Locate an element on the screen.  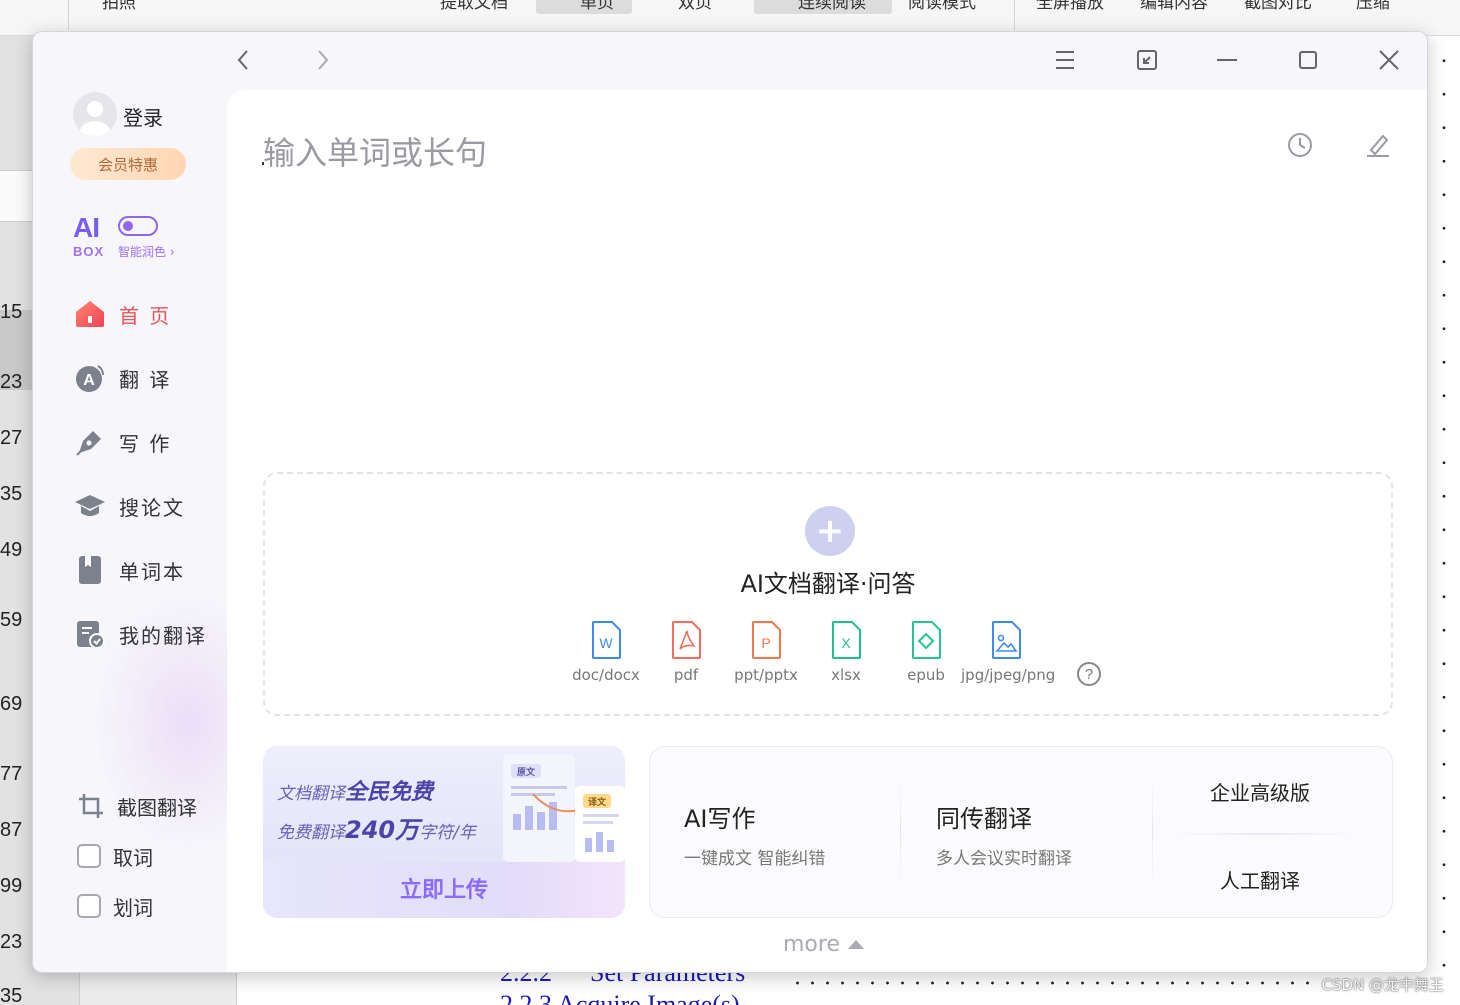
aibox-logo-ai: AI is located at coordinates (86, 227).